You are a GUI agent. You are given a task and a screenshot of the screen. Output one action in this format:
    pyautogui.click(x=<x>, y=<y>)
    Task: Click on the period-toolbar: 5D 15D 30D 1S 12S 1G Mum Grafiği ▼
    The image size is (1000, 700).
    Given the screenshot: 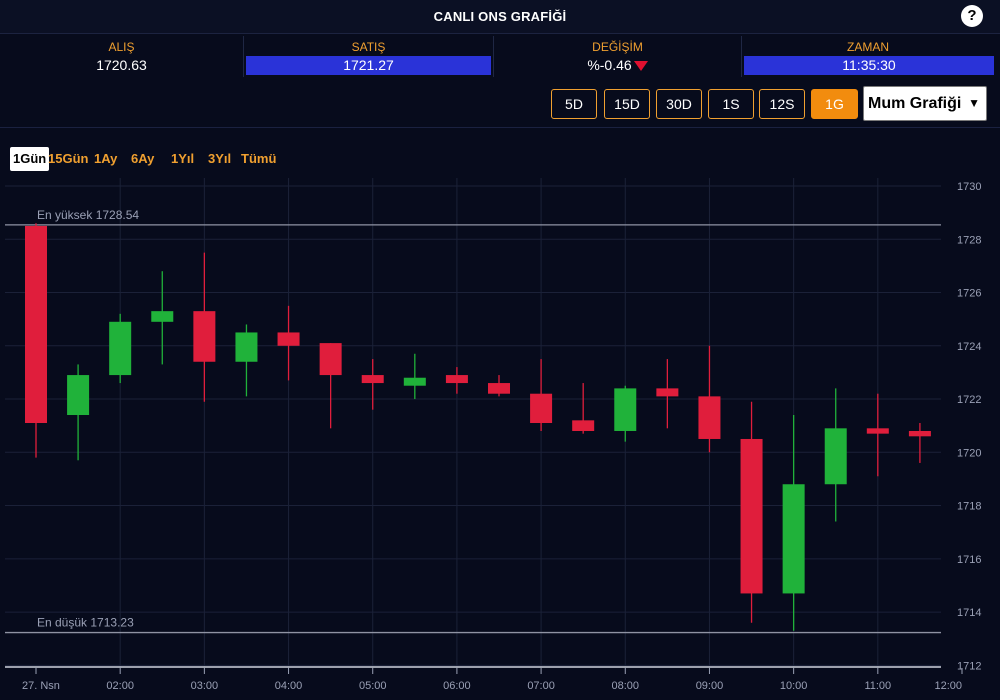 What is the action you would take?
    pyautogui.click(x=500, y=104)
    